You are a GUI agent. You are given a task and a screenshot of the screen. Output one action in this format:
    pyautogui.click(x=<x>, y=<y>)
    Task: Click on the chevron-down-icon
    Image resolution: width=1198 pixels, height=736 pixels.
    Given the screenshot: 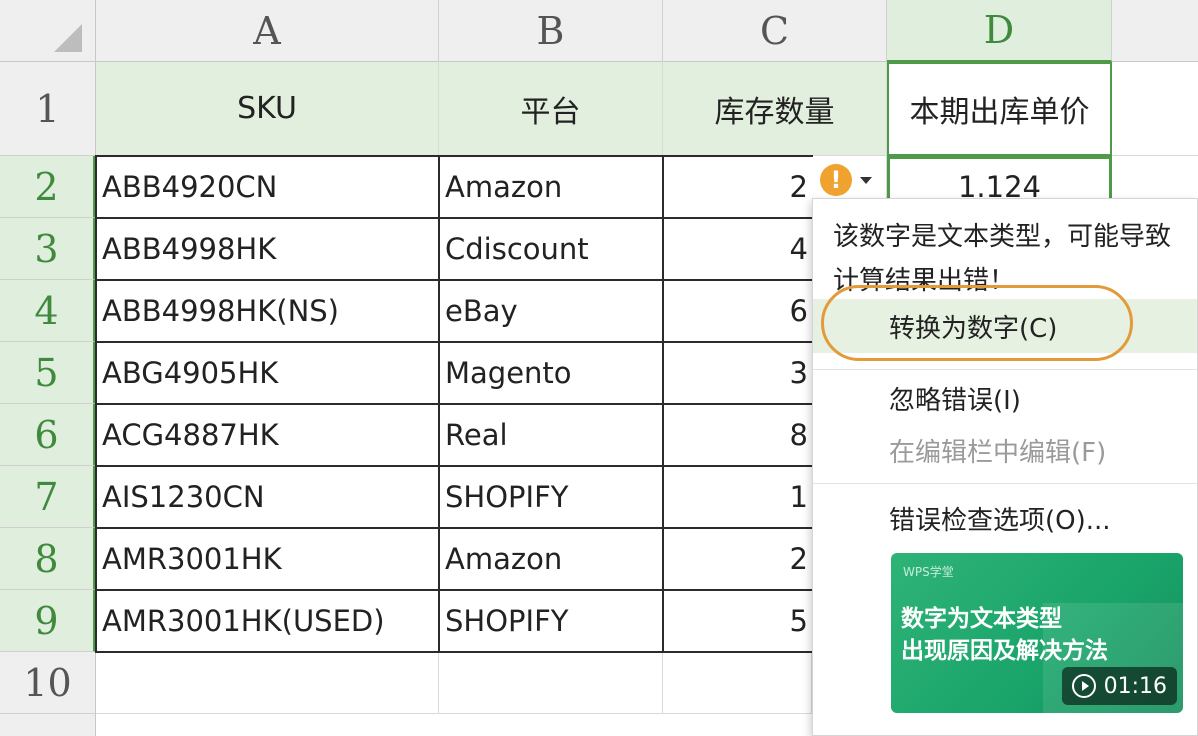 What is the action you would take?
    pyautogui.click(x=866, y=180)
    